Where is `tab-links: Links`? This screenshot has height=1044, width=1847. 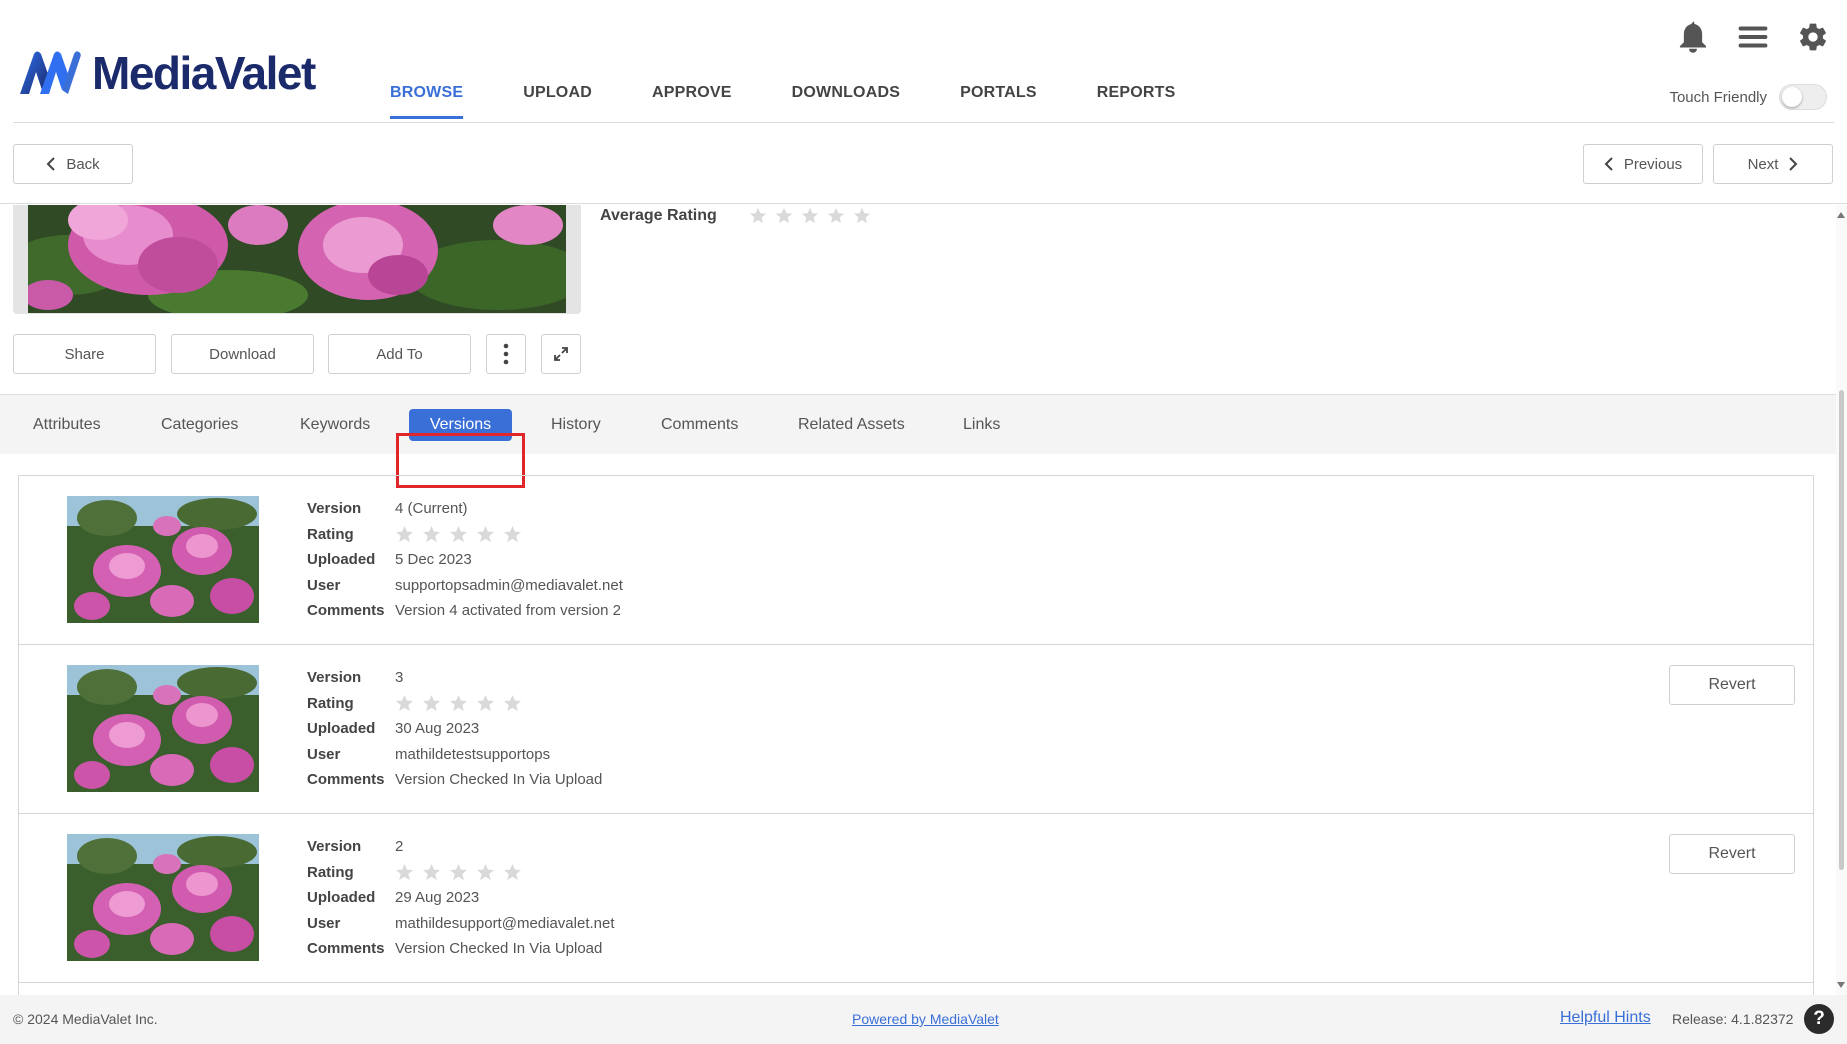 tab-links: Links is located at coordinates (981, 425).